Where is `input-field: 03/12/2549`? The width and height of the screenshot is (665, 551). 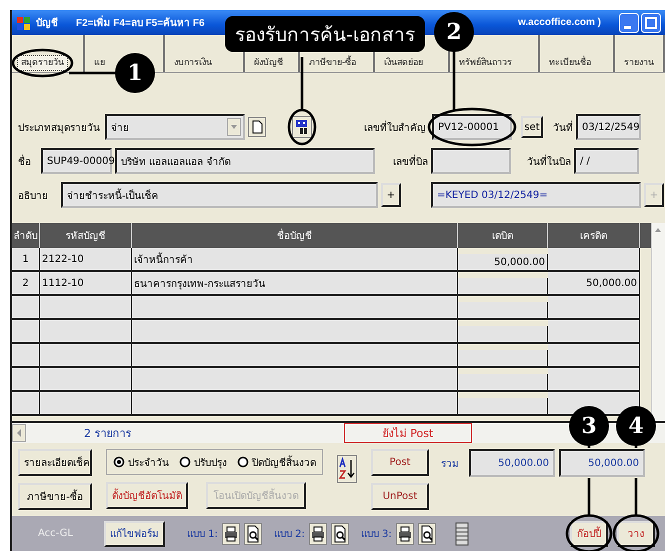 input-field: 03/12/2549 is located at coordinates (608, 127).